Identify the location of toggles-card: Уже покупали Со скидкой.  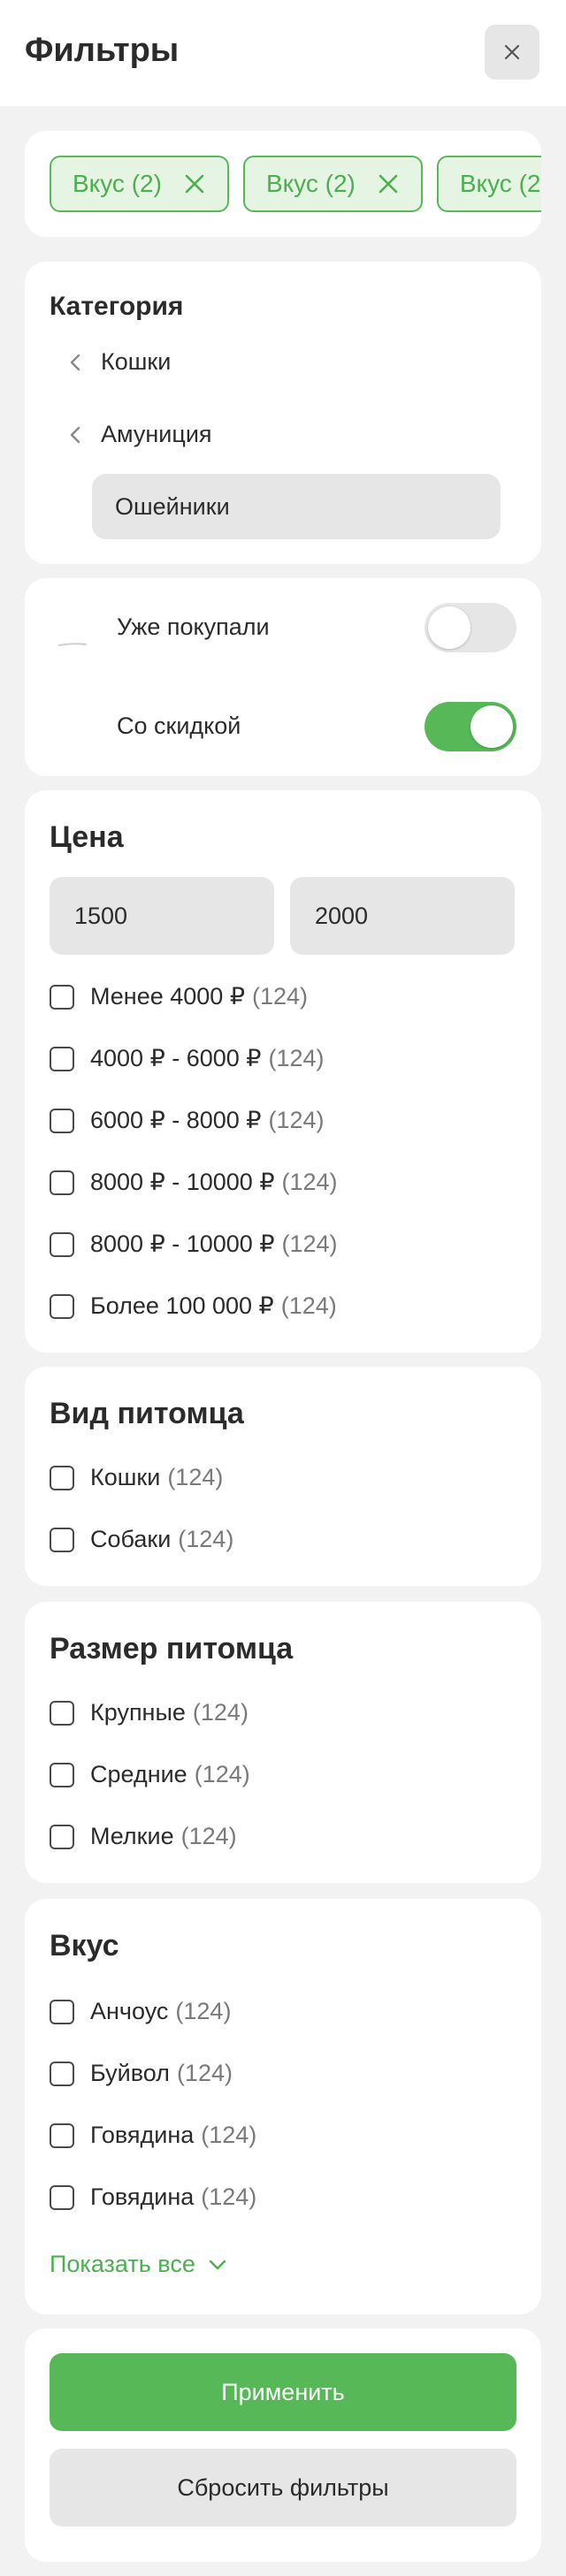
(283, 677).